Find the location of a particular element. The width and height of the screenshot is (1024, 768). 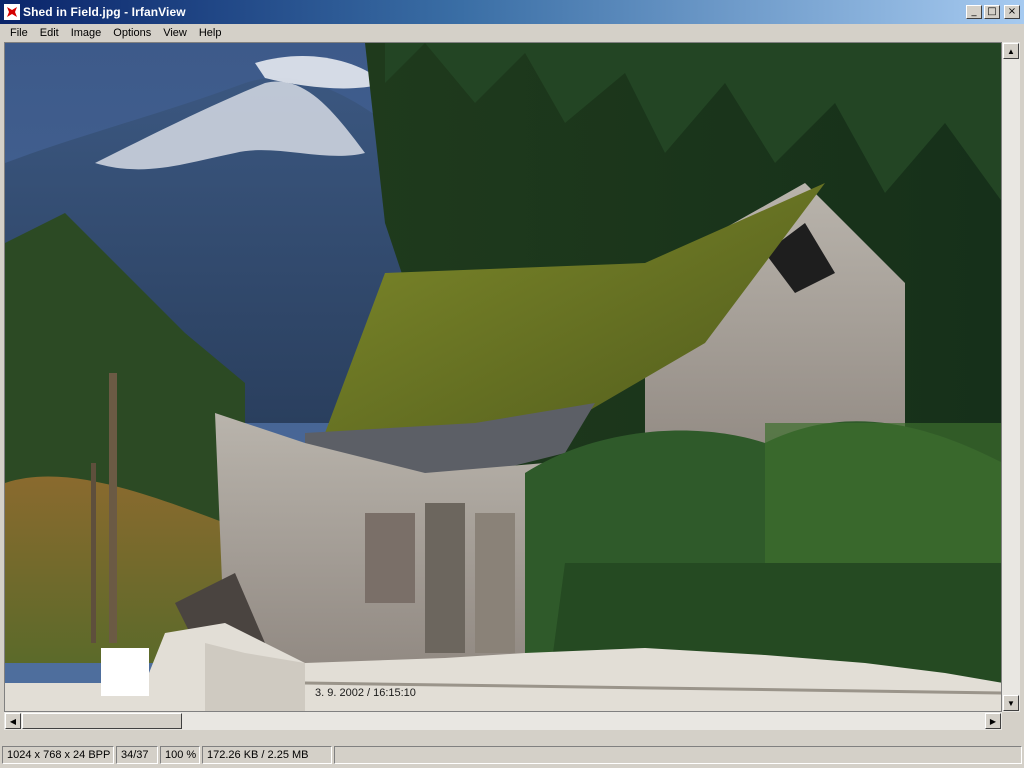

horizontal-scroll-thumb is located at coordinates (102, 721).